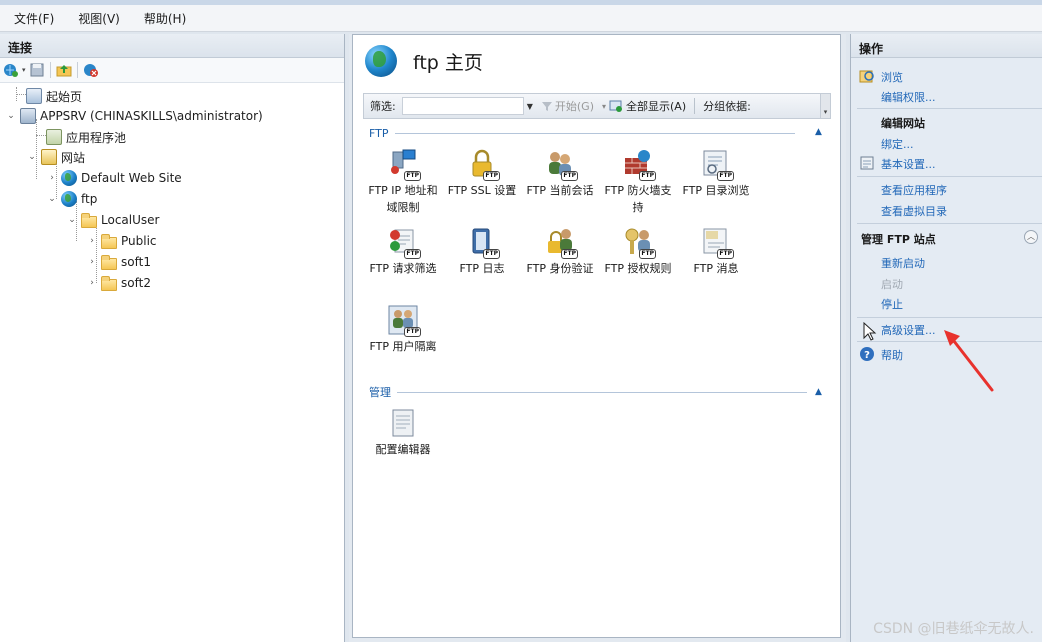 The width and height of the screenshot is (1042, 642). I want to click on feature-ftp-ip-restrictions: FTP FTP IP 地址和域限制, so click(403, 182).